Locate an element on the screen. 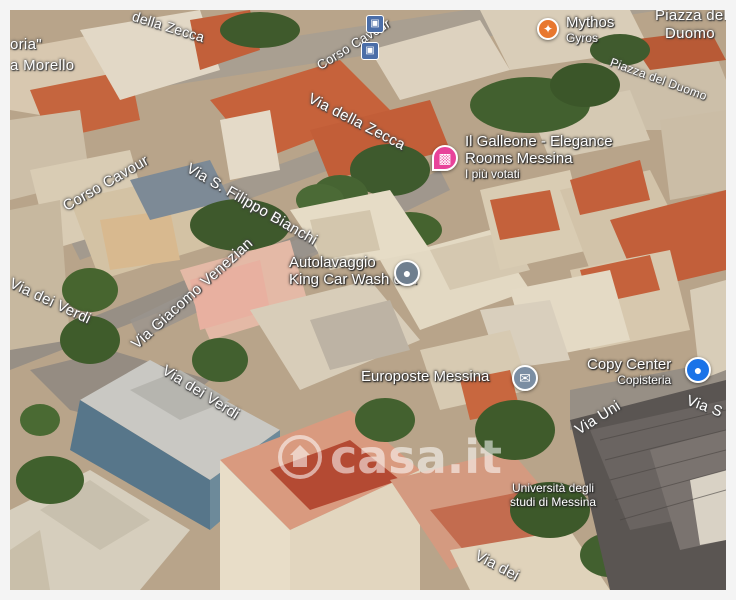 This screenshot has height=600, width=736. place-mythos: Mythos Gyros is located at coordinates (590, 29).